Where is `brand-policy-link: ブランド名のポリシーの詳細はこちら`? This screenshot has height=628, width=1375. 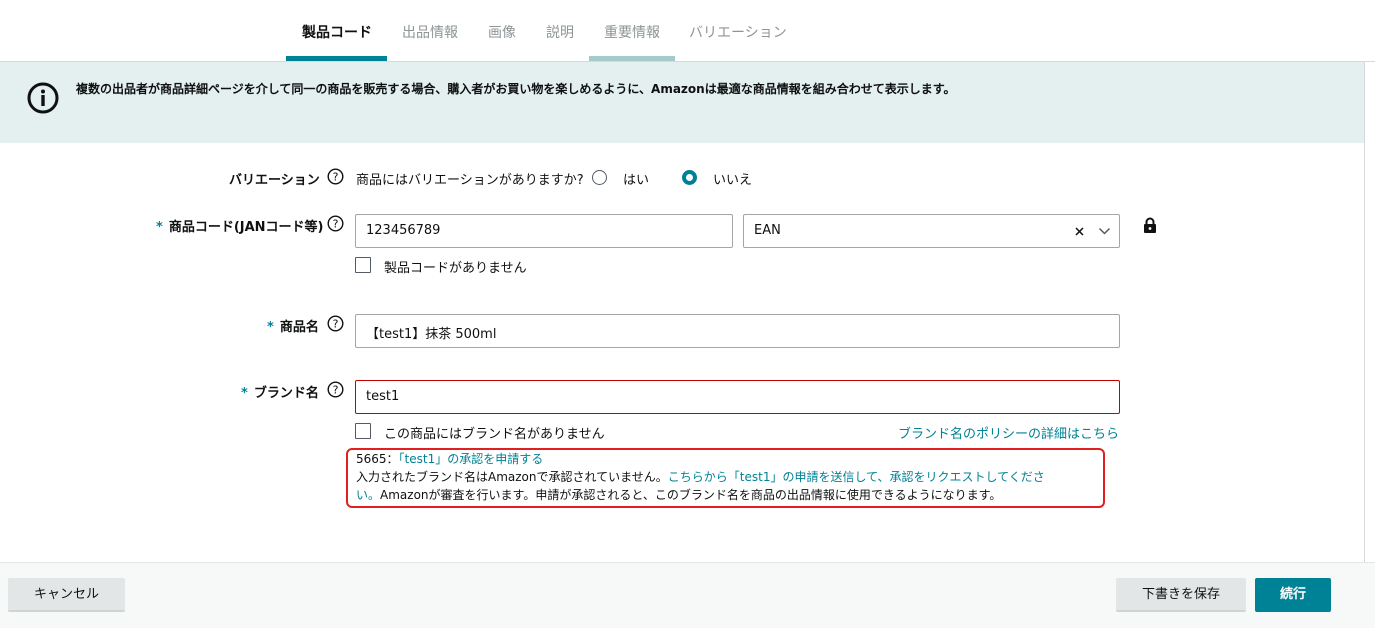
brand-policy-link: ブランド名のポリシーの詳細はこちら is located at coordinates (1008, 432).